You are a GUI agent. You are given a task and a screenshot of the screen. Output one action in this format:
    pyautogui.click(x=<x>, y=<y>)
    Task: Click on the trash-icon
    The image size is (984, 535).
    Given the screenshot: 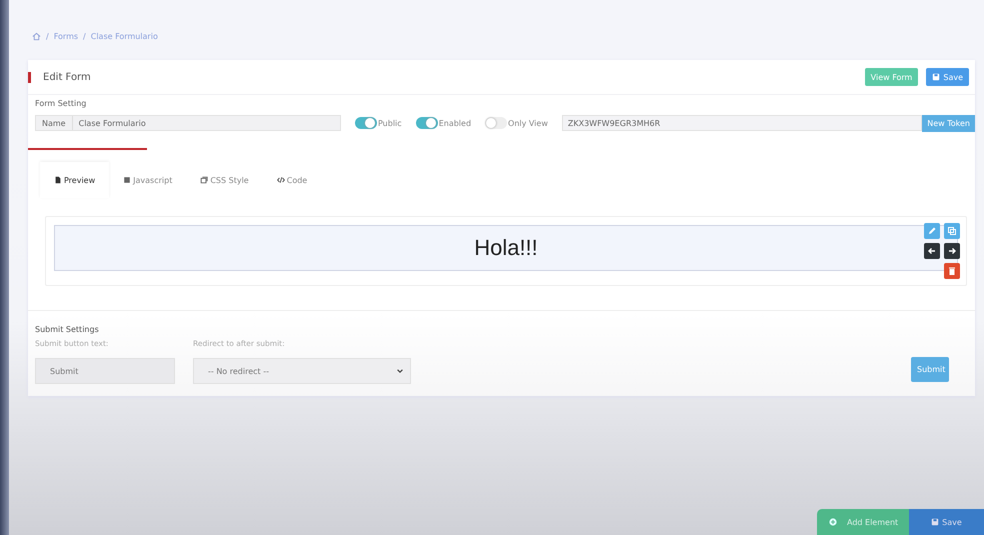 What is the action you would take?
    pyautogui.click(x=952, y=271)
    